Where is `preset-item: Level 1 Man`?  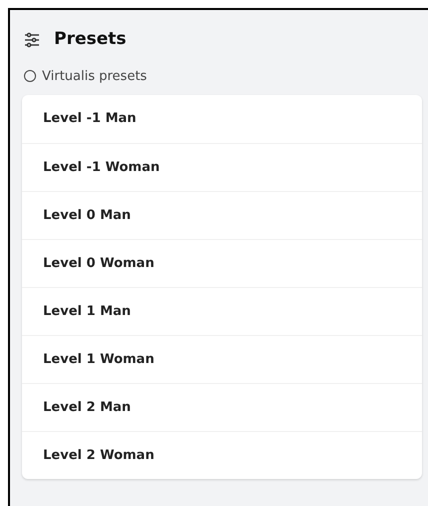
preset-item: Level 1 Man is located at coordinates (222, 311).